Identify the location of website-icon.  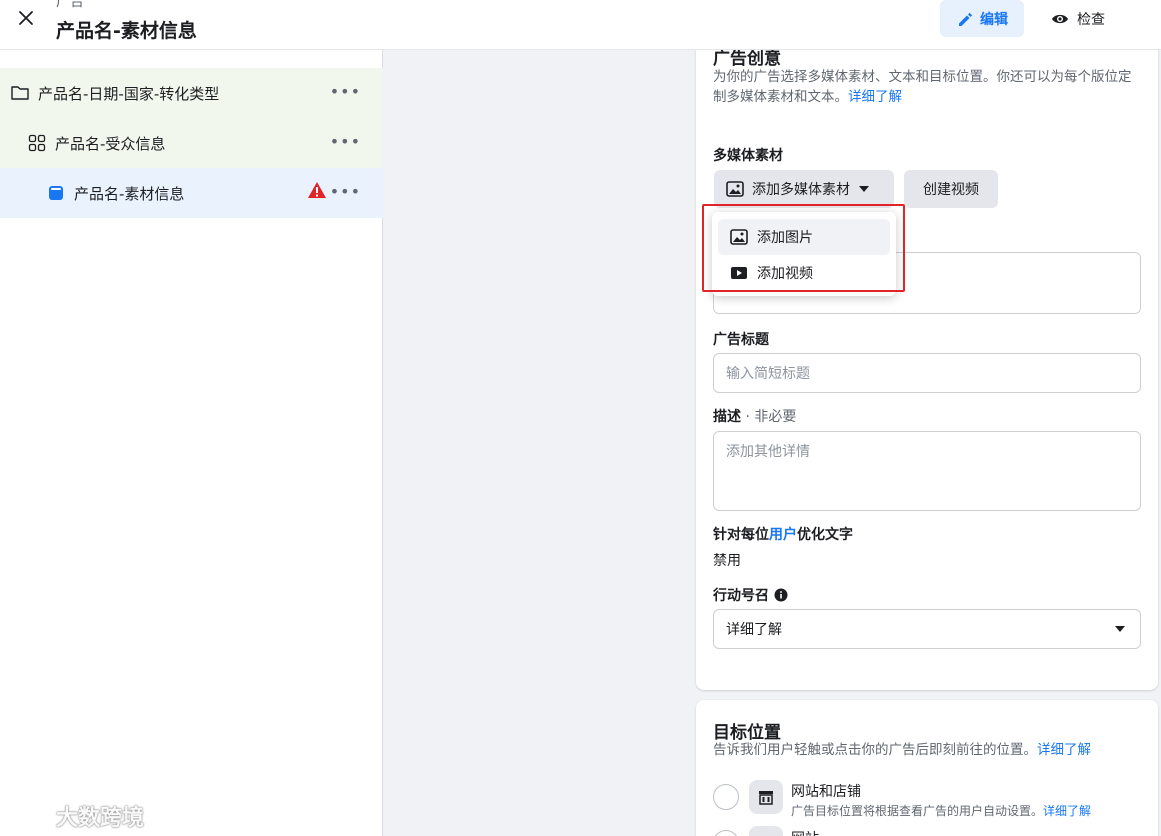
(766, 831).